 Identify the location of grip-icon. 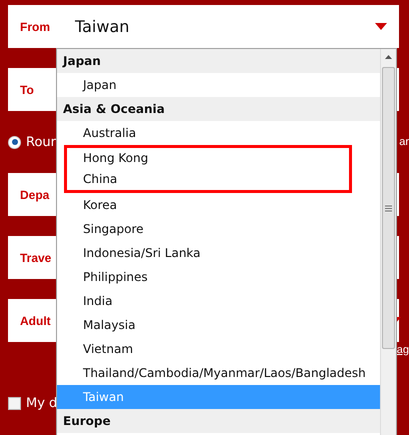
(388, 208).